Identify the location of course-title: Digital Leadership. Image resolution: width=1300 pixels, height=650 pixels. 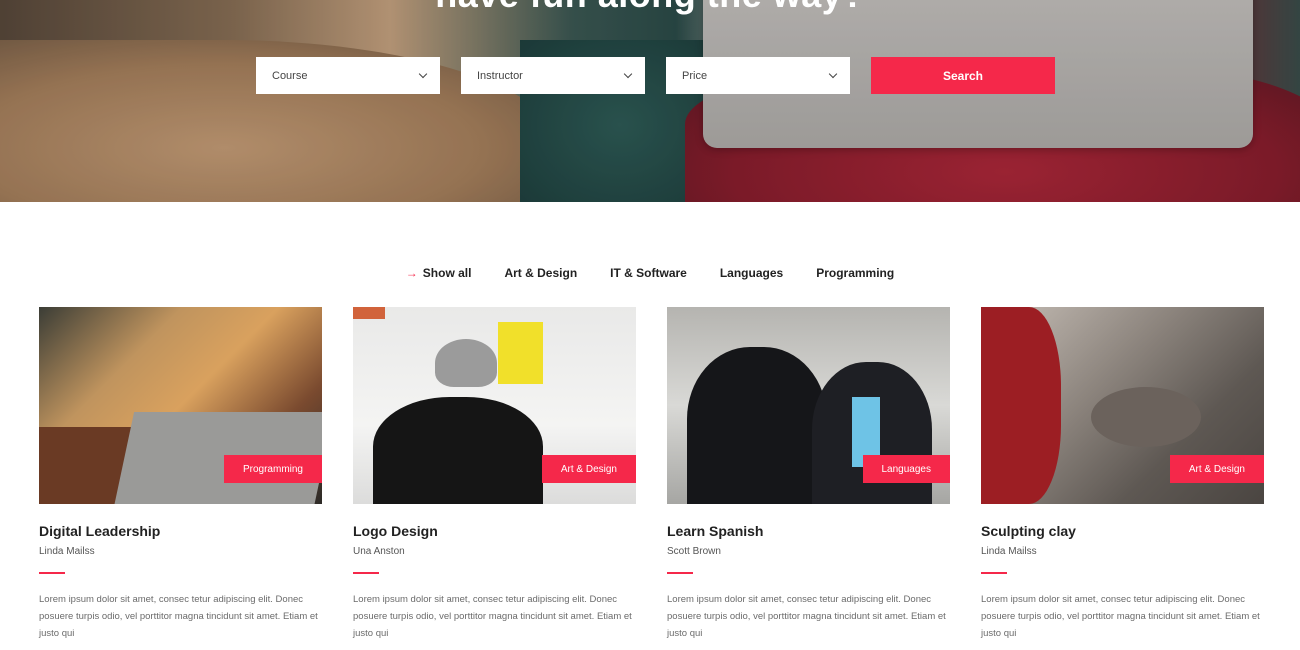
(180, 531).